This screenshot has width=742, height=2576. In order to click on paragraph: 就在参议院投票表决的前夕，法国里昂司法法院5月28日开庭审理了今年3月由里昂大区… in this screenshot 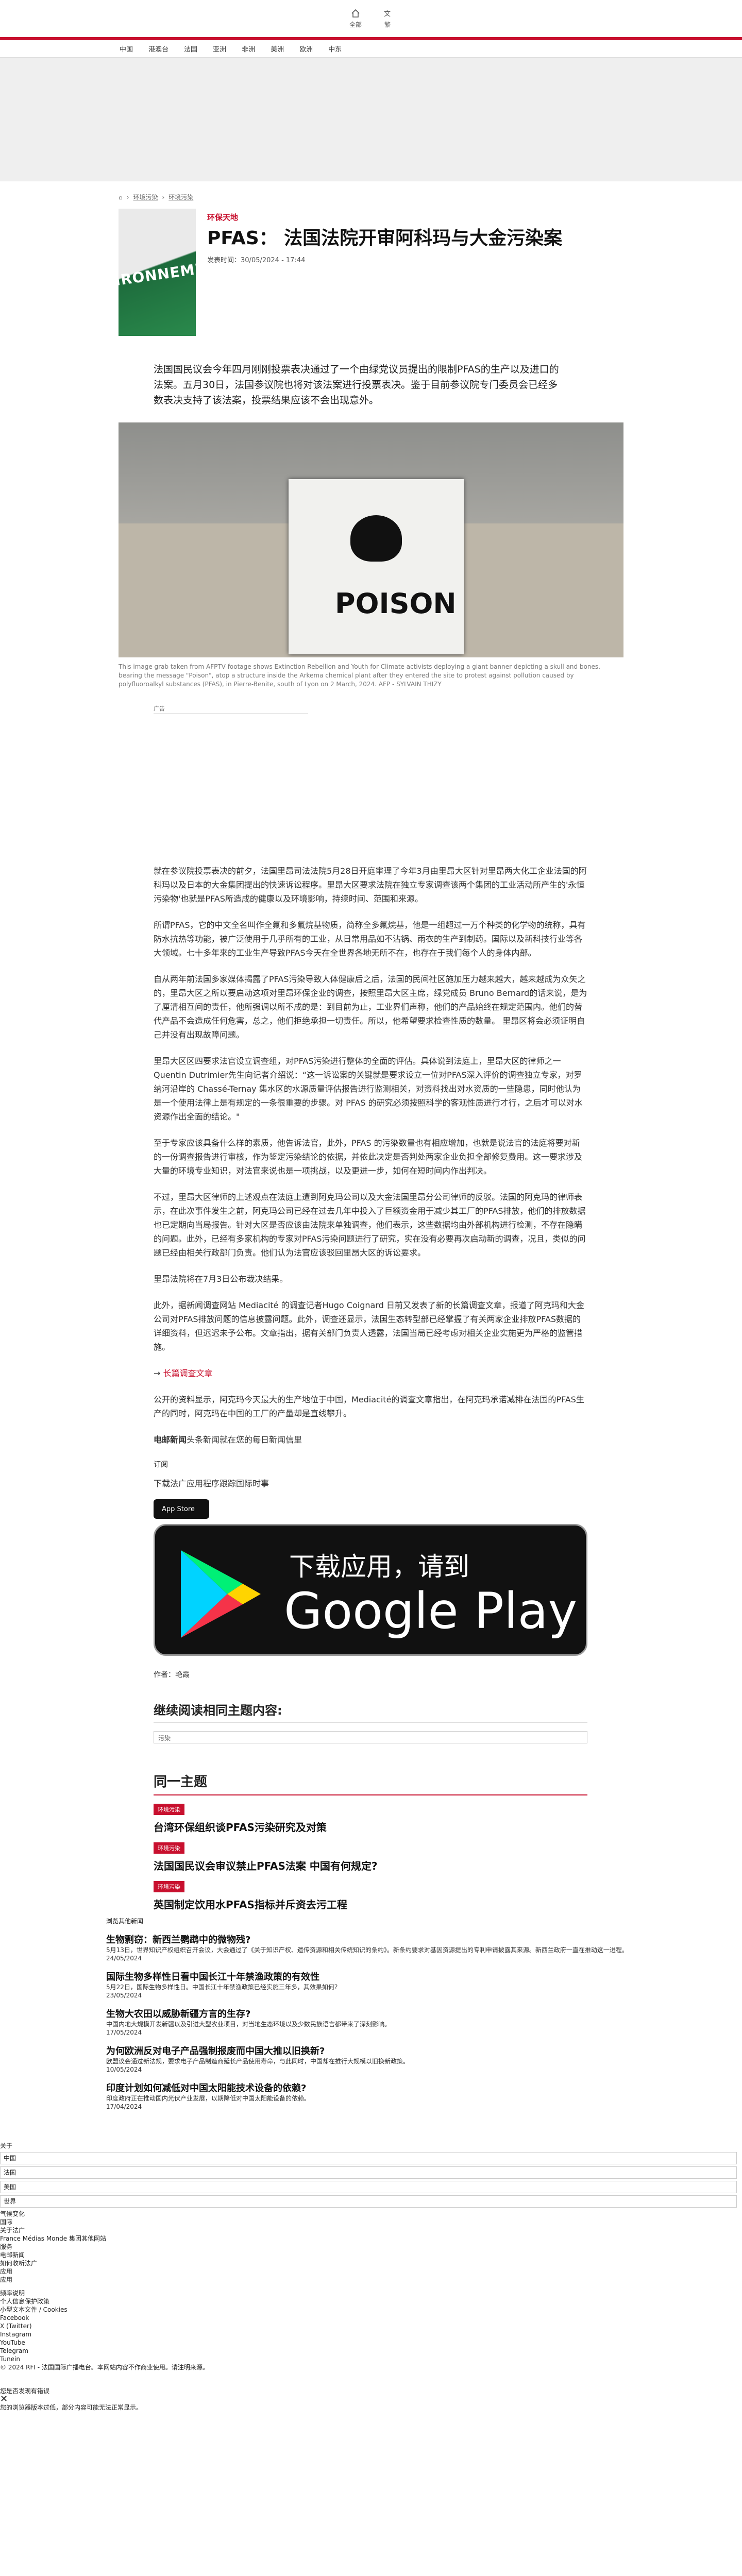, I will do `click(370, 885)`.